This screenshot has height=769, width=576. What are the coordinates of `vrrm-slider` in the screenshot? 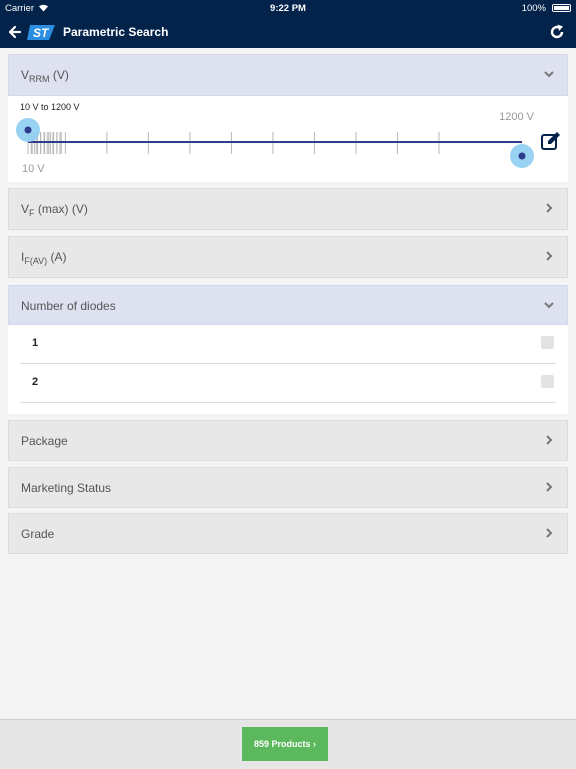 It's located at (273, 139).